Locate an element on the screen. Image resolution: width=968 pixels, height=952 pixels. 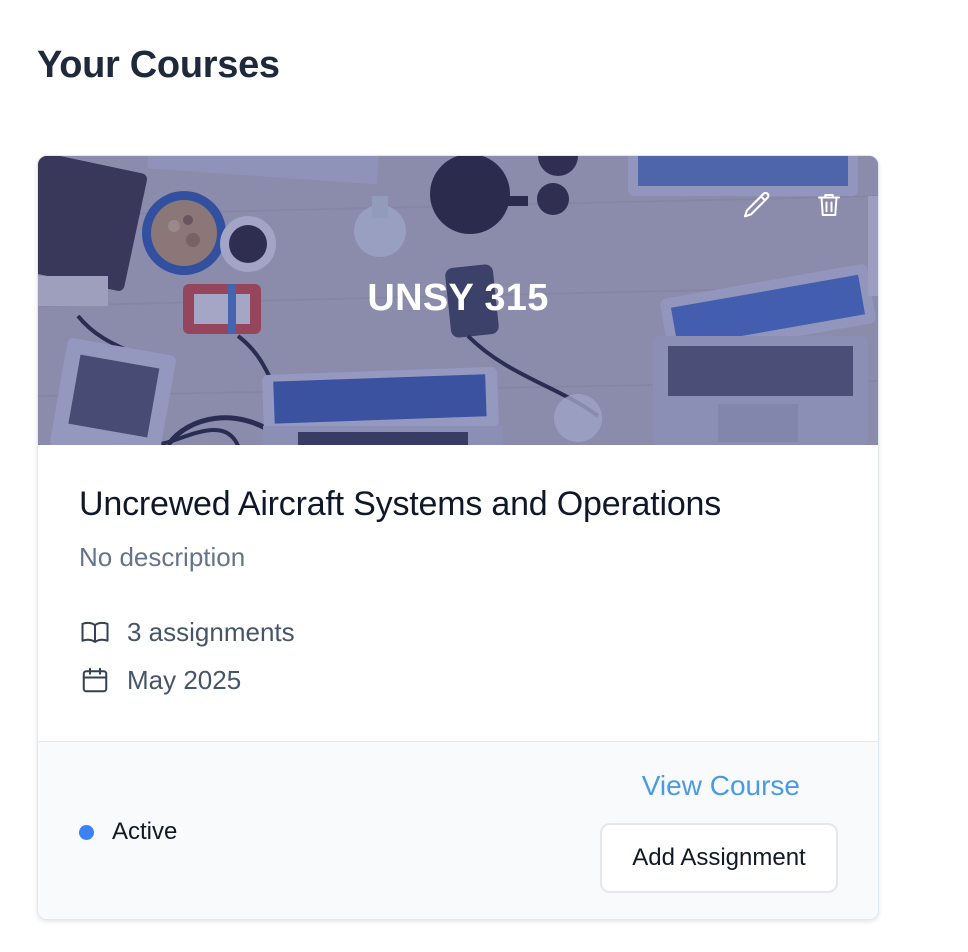
page-title: Your Courses is located at coordinates (158, 65).